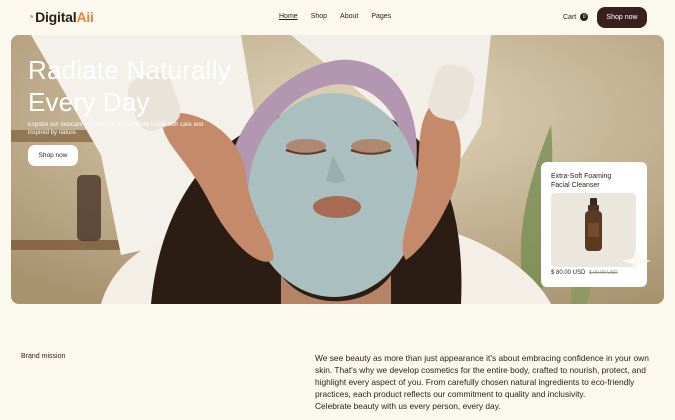 The image size is (675, 420). I want to click on logo-main-text: Digital, so click(56, 17).